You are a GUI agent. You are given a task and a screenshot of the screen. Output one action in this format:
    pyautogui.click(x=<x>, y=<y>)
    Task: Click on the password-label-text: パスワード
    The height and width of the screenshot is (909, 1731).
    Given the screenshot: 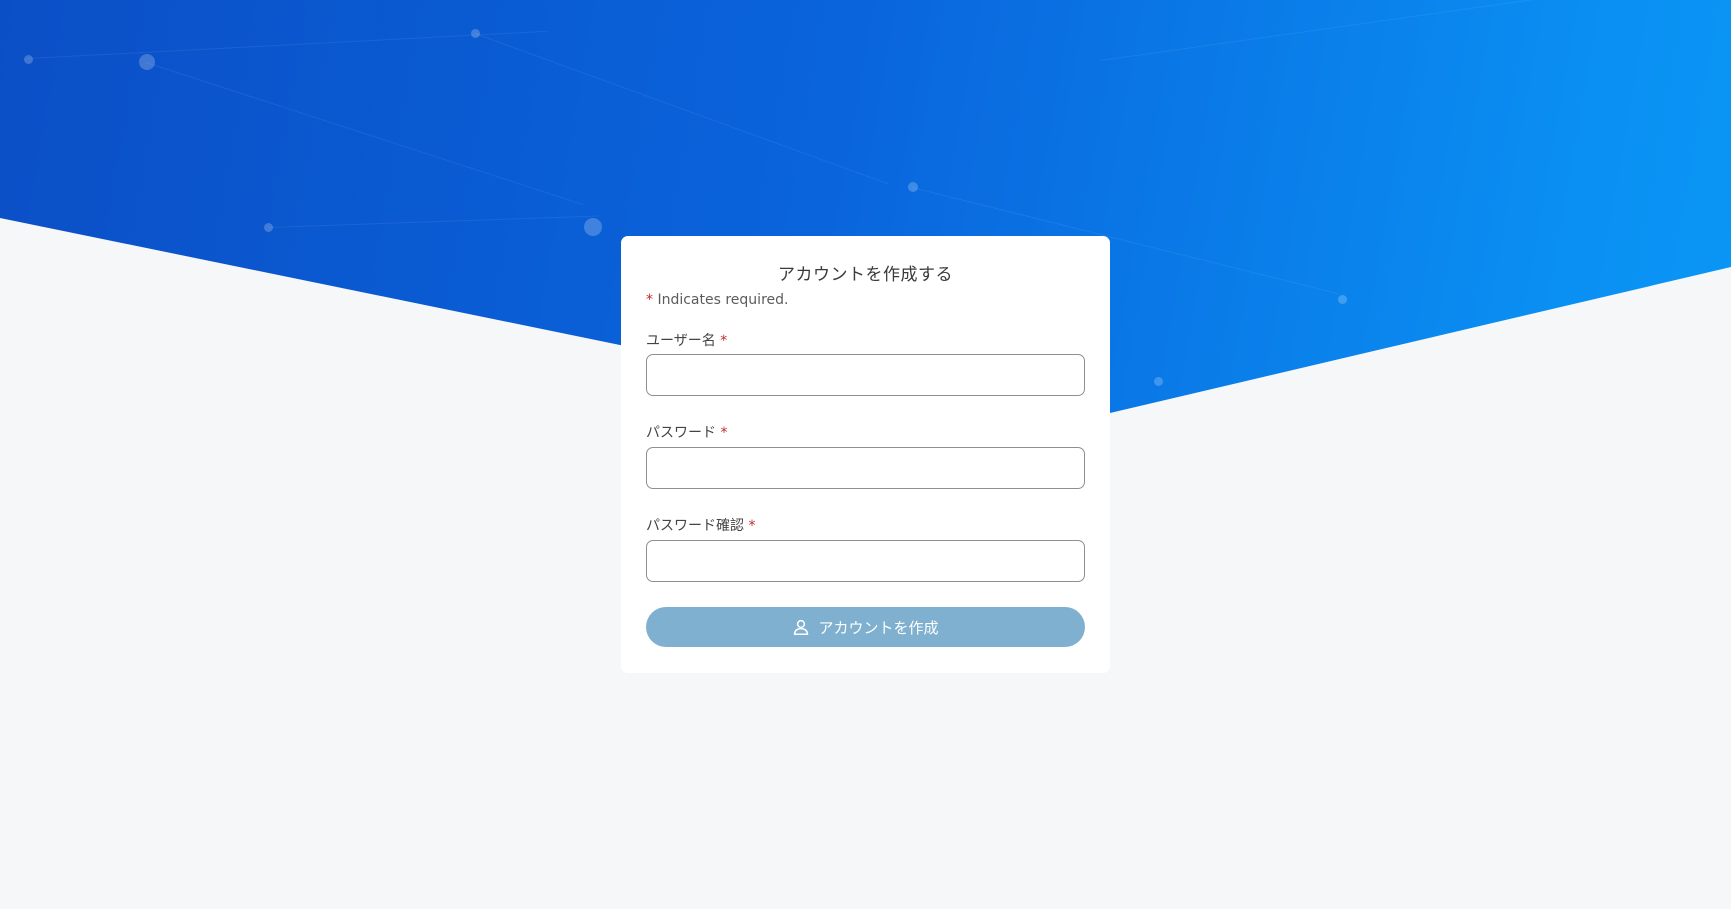 What is the action you would take?
    pyautogui.click(x=681, y=433)
    